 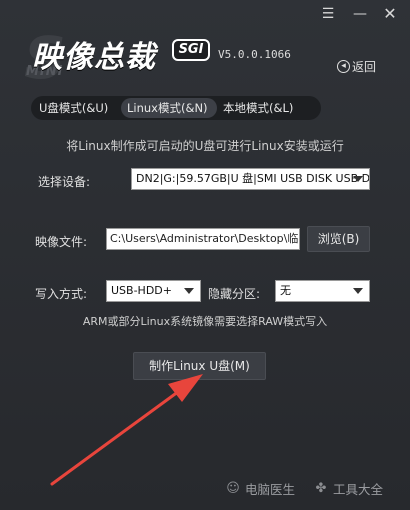 I want to click on close-icon: ✕, so click(x=390, y=14).